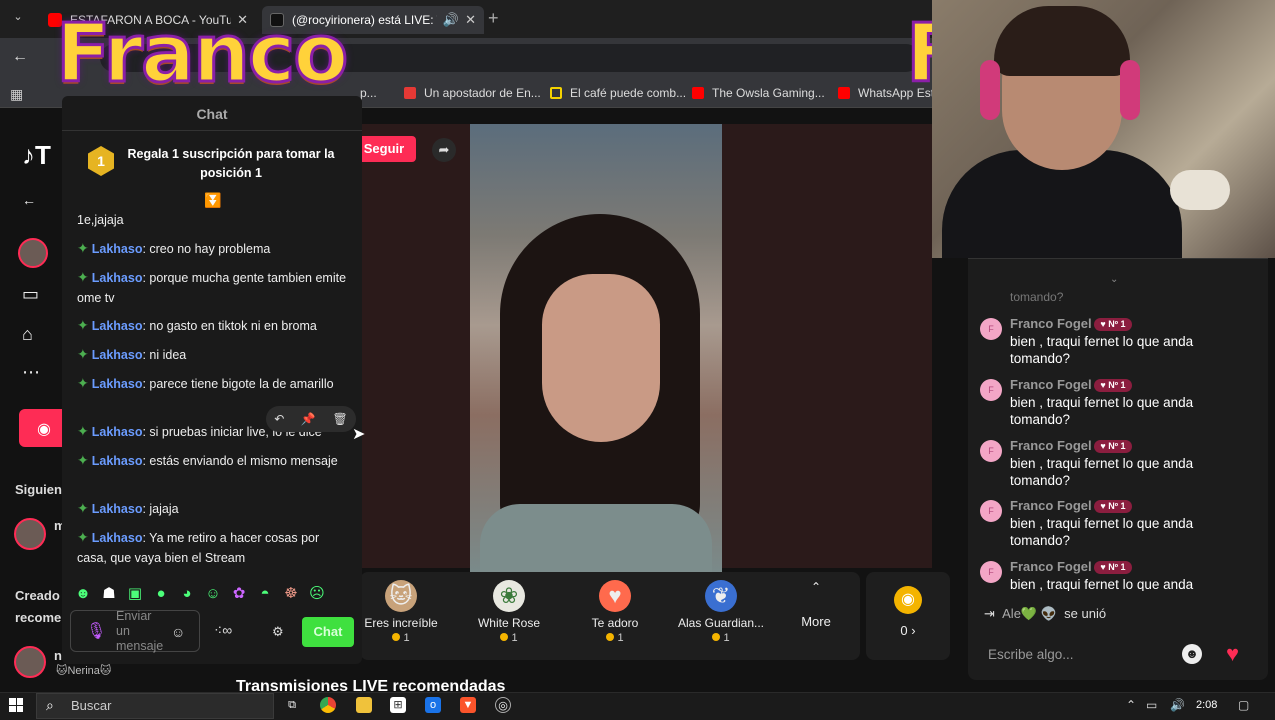 This screenshot has height=720, width=1275. I want to click on webcam-background-dog, so click(1200, 190).